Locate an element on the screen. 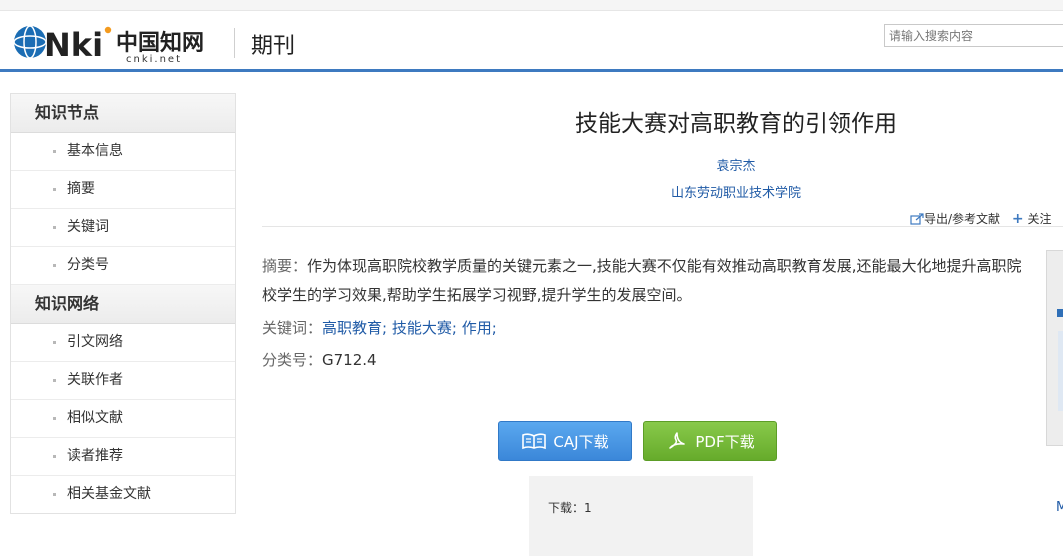 Image resolution: width=1063 pixels, height=556 pixels. classification-row: 分类号：G712.4 is located at coordinates (319, 359).